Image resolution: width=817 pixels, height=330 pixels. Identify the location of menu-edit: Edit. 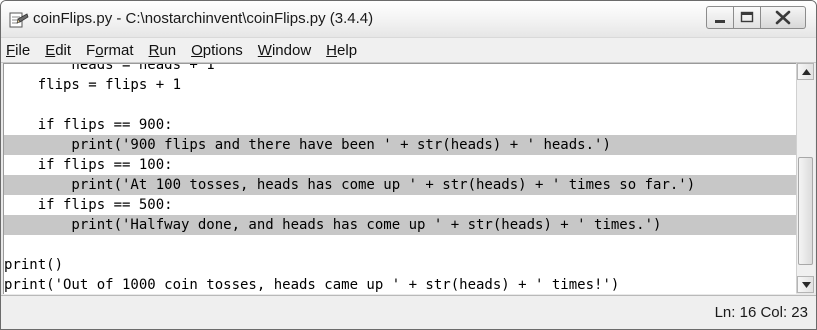
(58, 50).